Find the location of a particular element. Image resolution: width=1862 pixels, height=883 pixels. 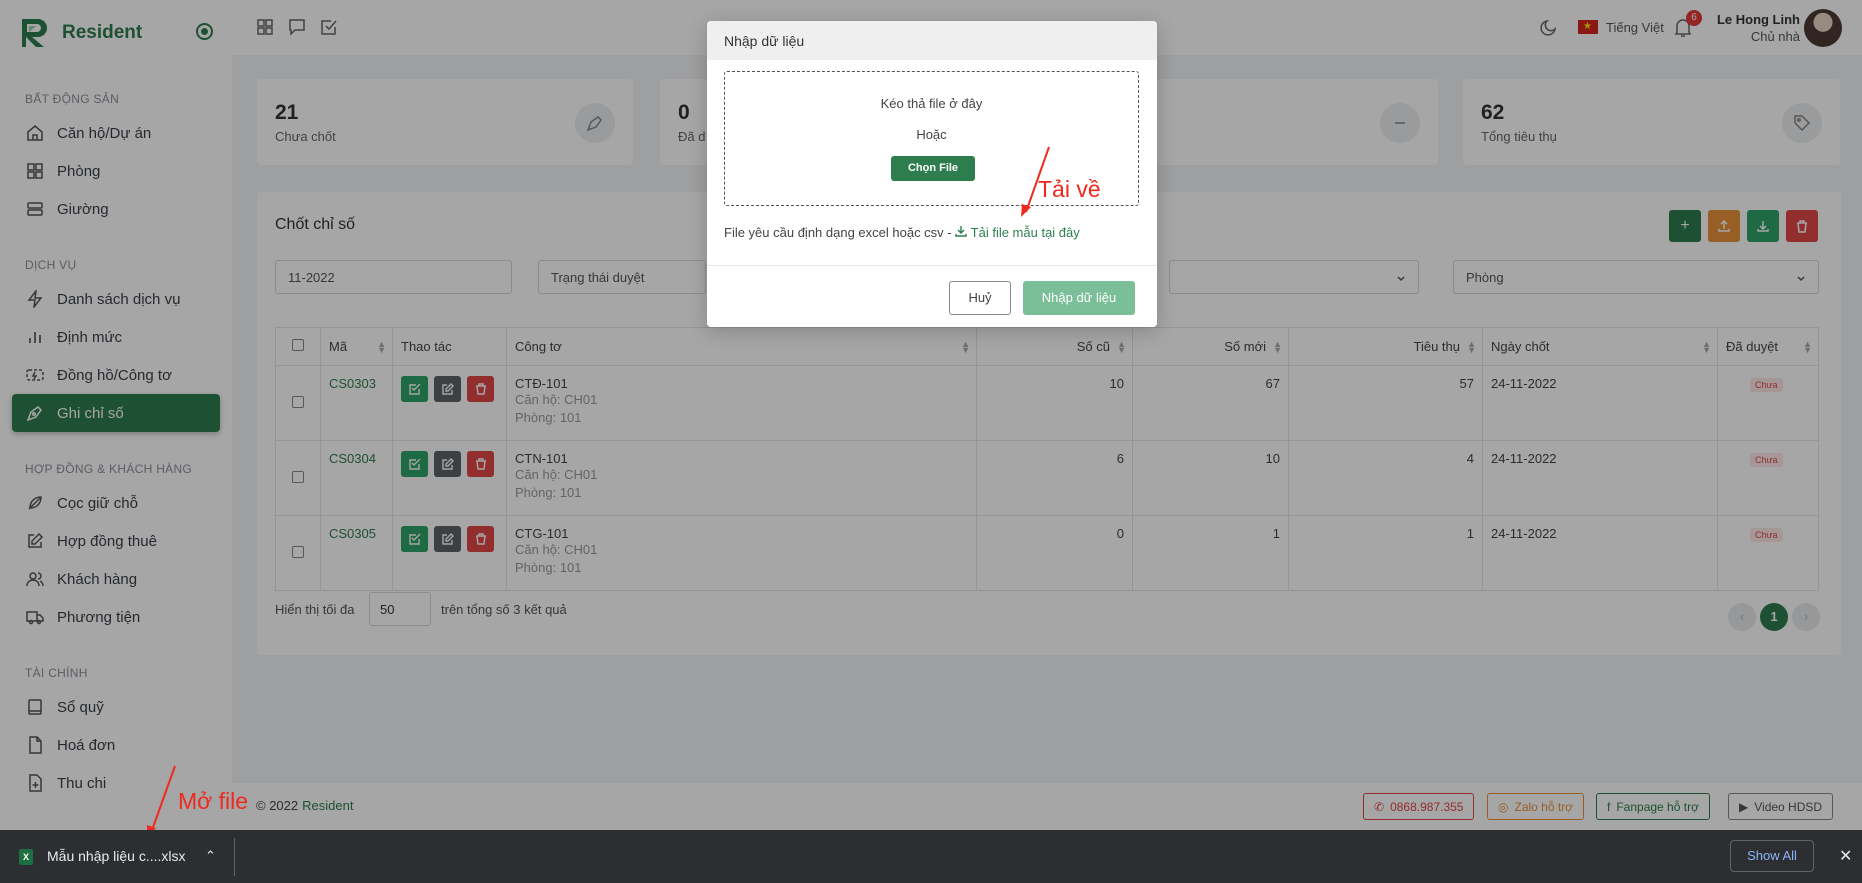

downloaded-file-name: Mẫu nhập liệu c....xlsx is located at coordinates (116, 856).